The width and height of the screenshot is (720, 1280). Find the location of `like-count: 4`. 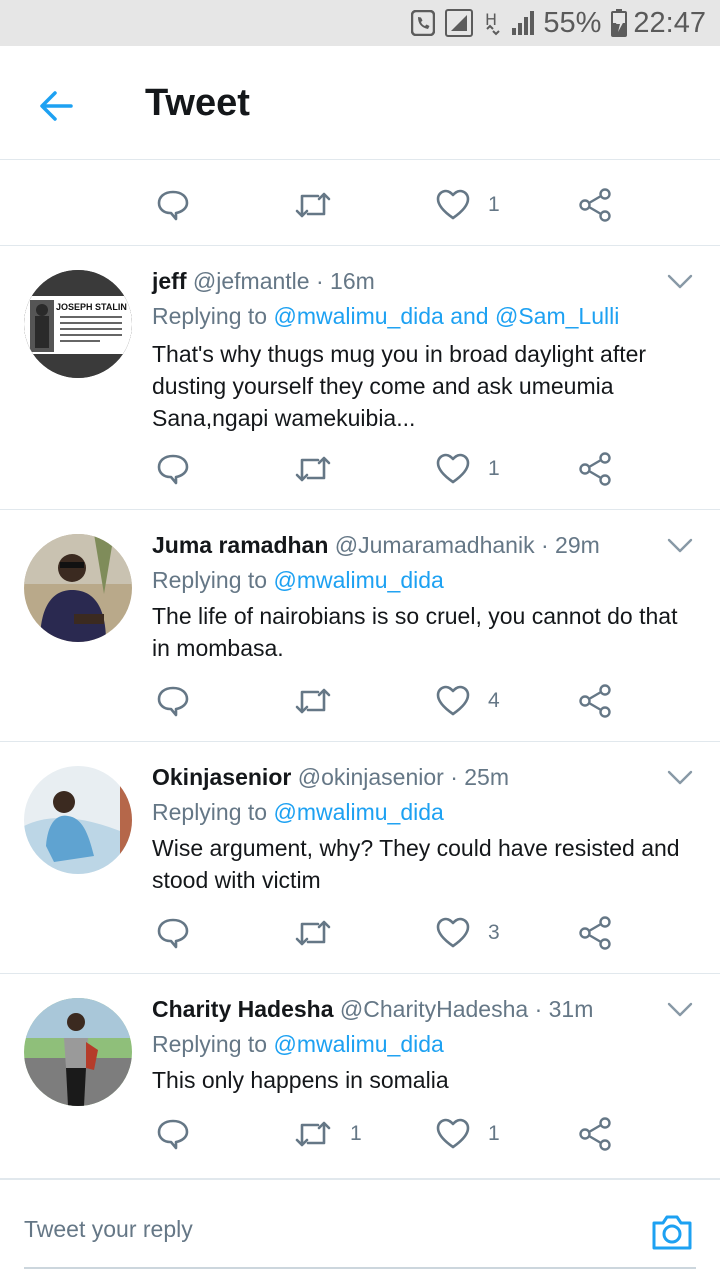

like-count: 4 is located at coordinates (494, 700).